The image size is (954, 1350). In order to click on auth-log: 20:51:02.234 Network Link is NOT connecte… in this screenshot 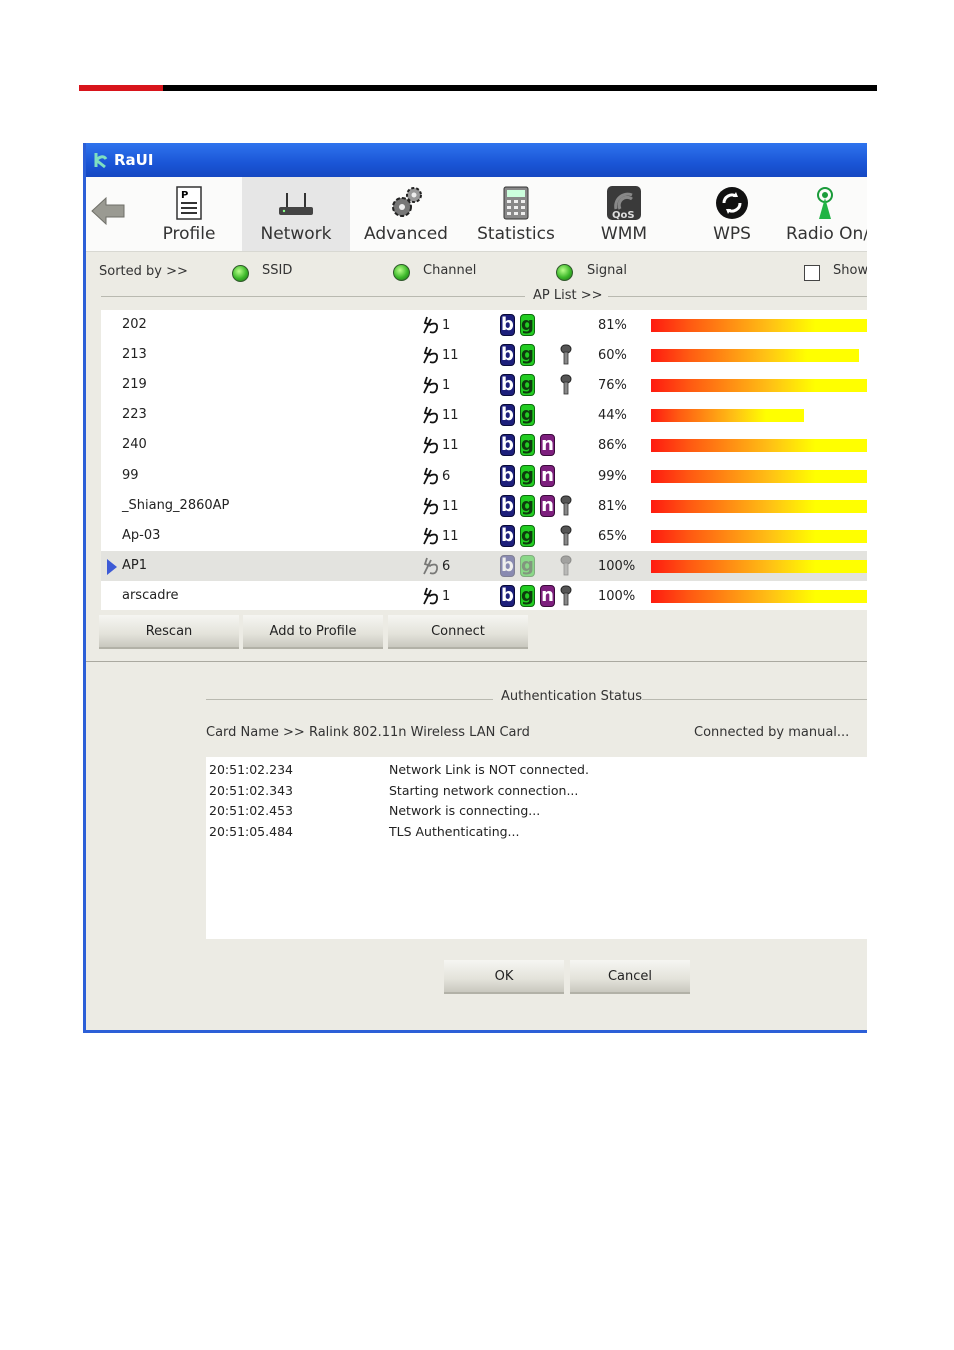, I will do `click(536, 848)`.